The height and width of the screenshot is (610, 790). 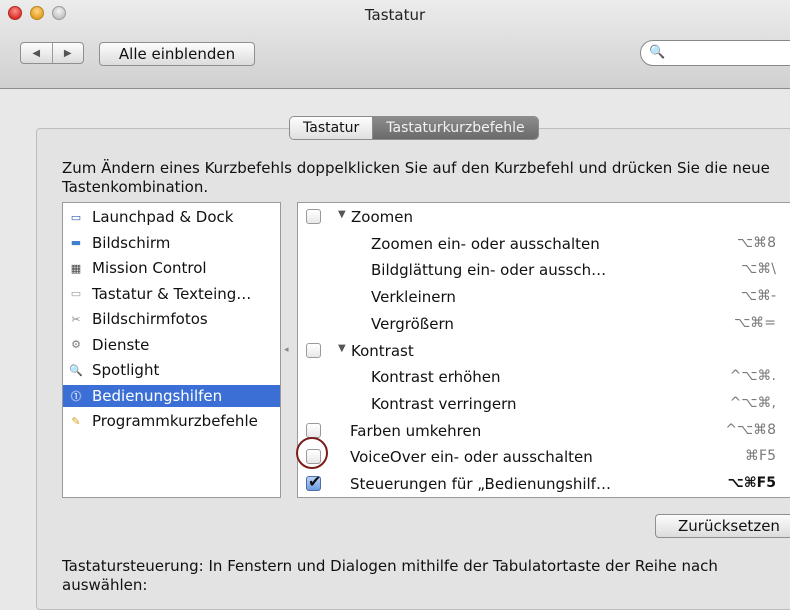 What do you see at coordinates (157, 395) in the screenshot?
I see `sidebar-item-label: Bedienungshilfen` at bounding box center [157, 395].